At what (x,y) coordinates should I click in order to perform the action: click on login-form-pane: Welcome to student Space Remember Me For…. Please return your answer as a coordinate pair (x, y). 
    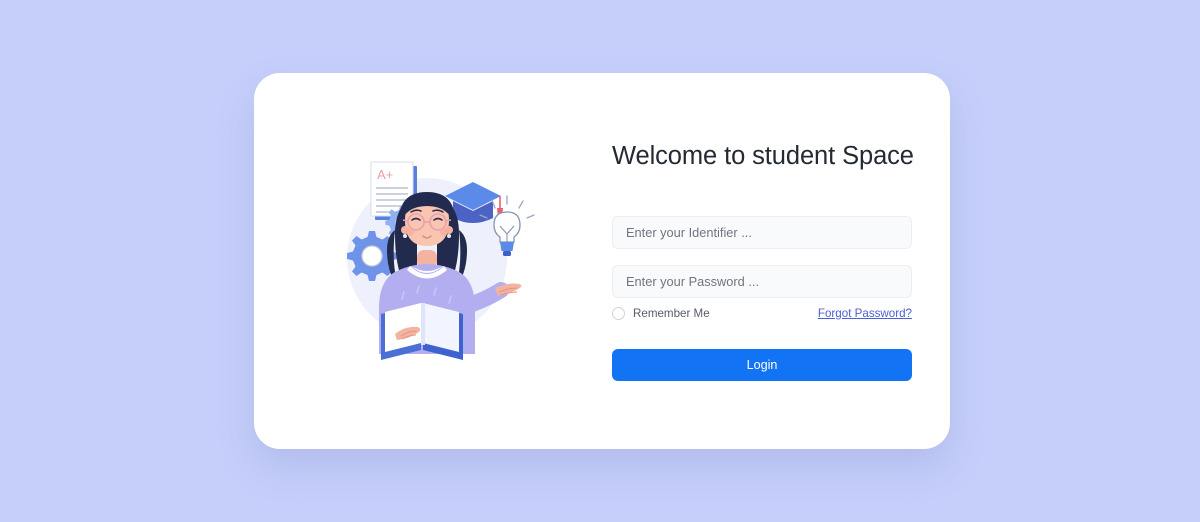
    Looking at the image, I should click on (772, 261).